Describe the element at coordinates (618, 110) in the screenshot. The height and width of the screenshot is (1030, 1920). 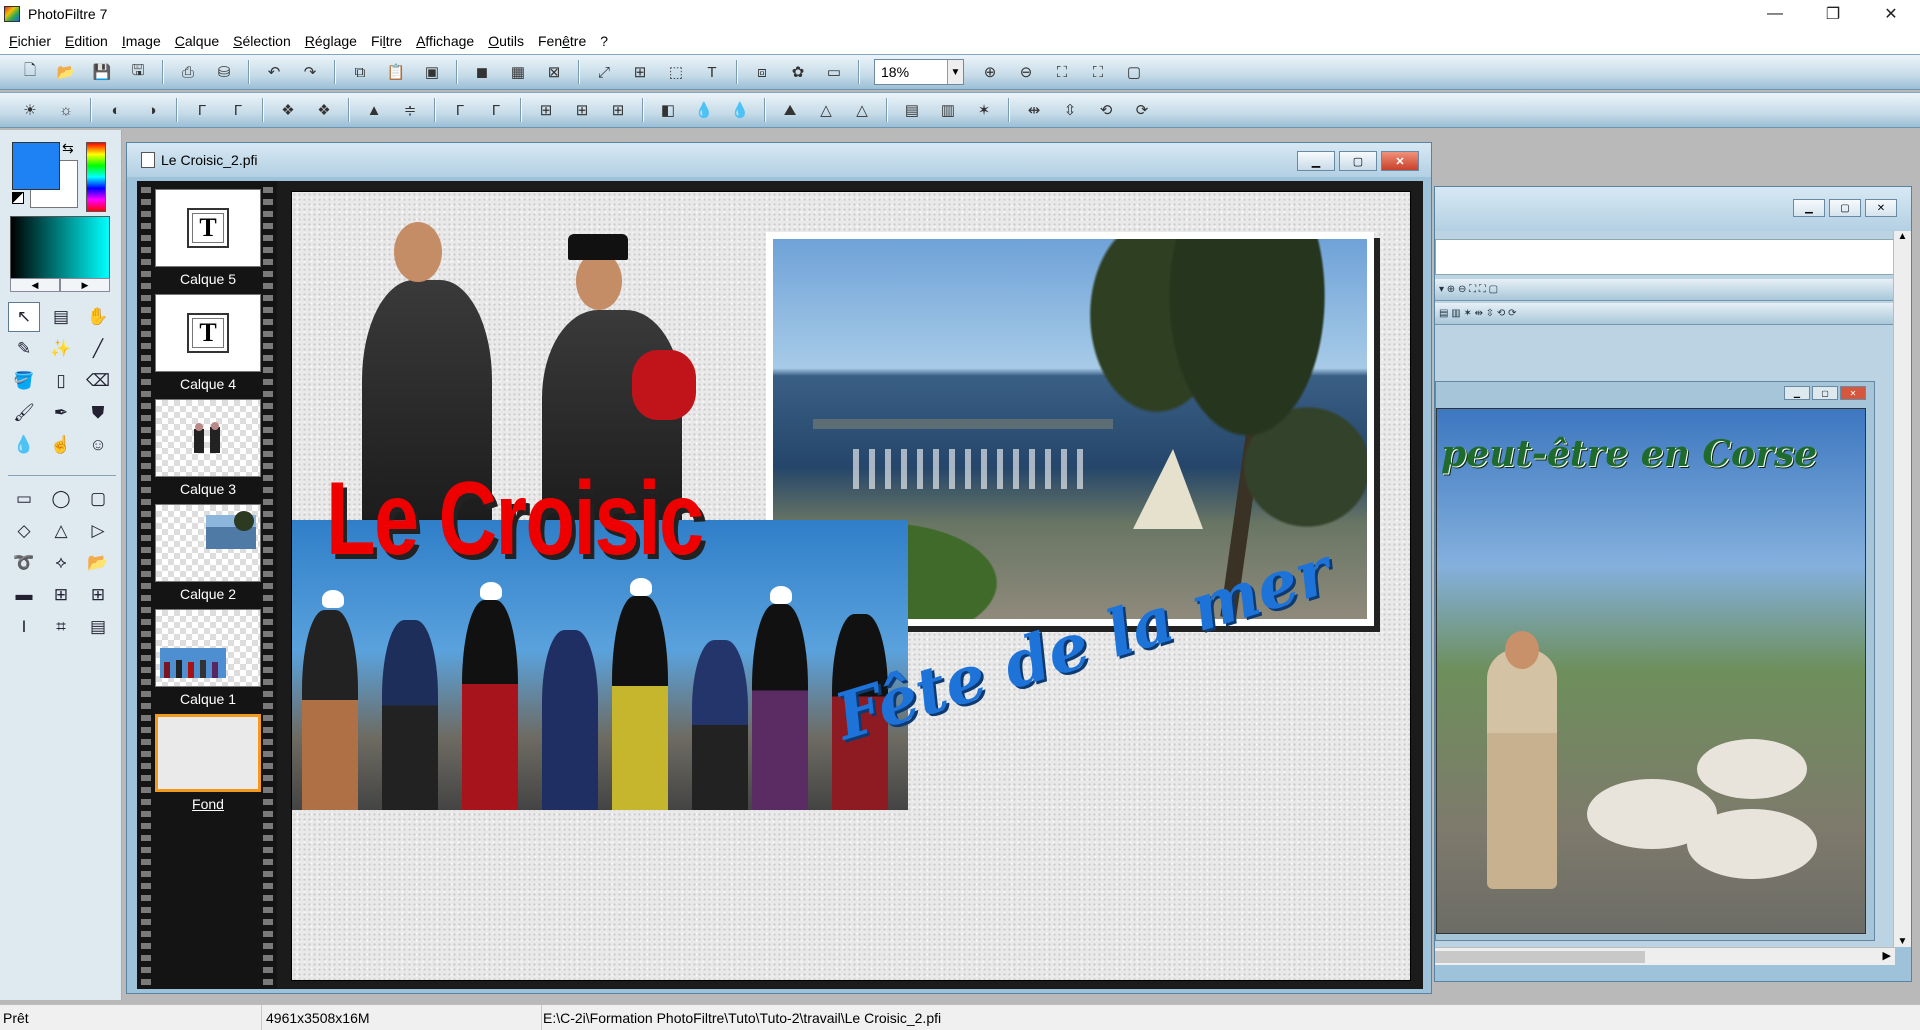
I see `grid-filter-3-icon: ⊞` at that location.